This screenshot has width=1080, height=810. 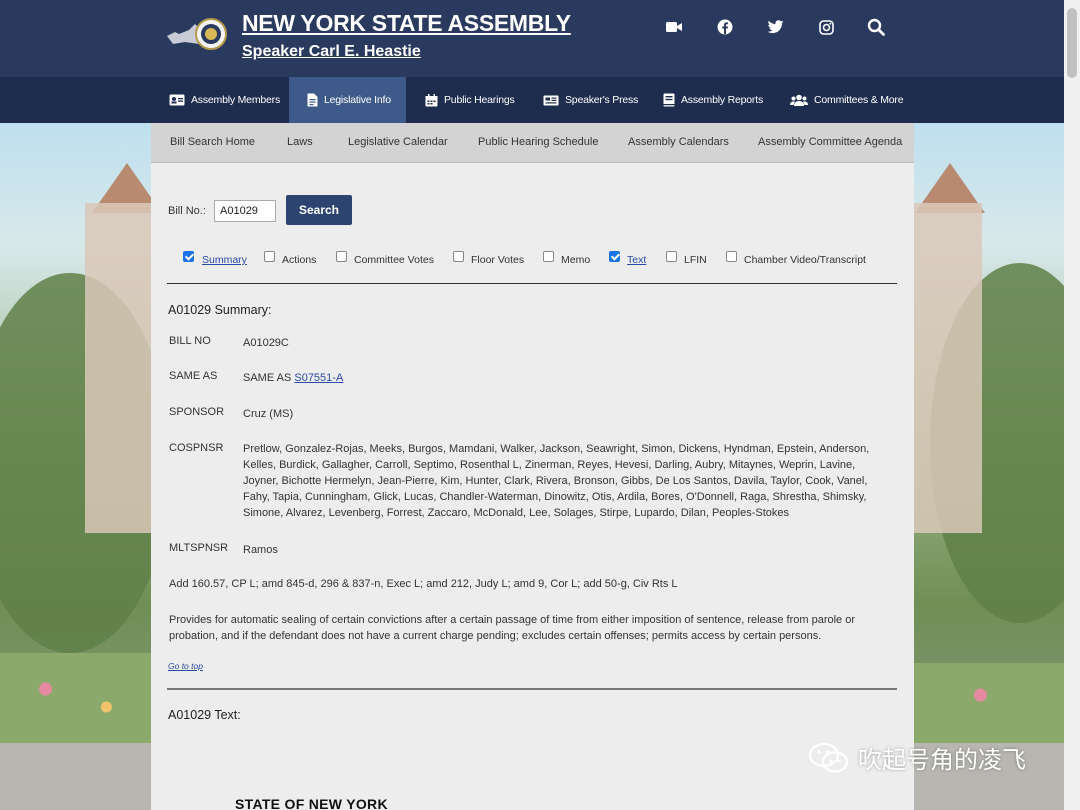 What do you see at coordinates (224, 260) in the screenshot?
I see `summary-option-link: Summary` at bounding box center [224, 260].